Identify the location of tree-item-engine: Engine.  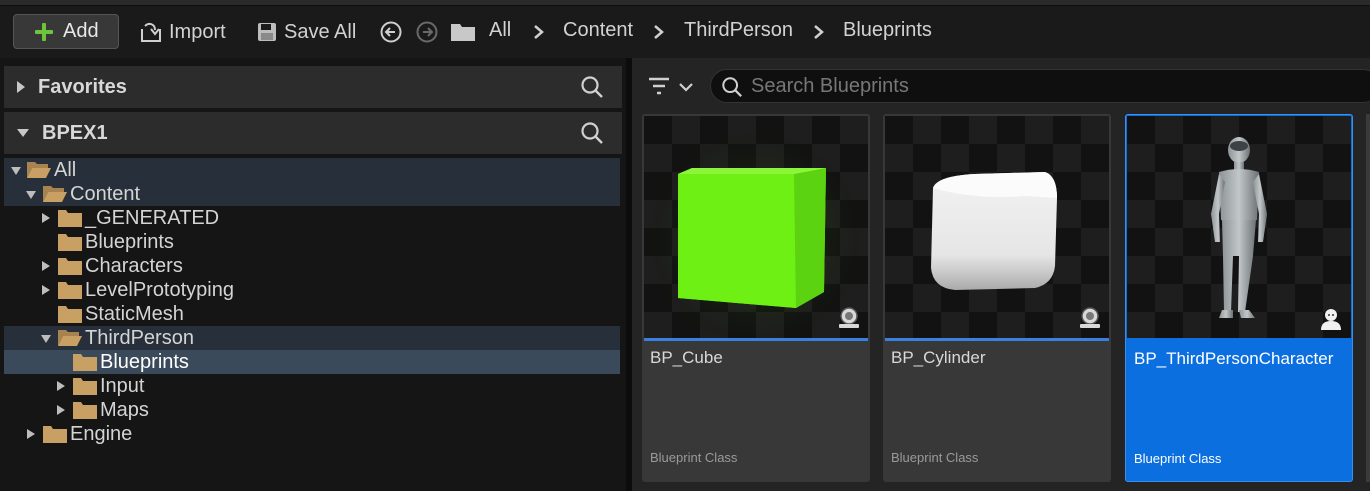
(312, 434).